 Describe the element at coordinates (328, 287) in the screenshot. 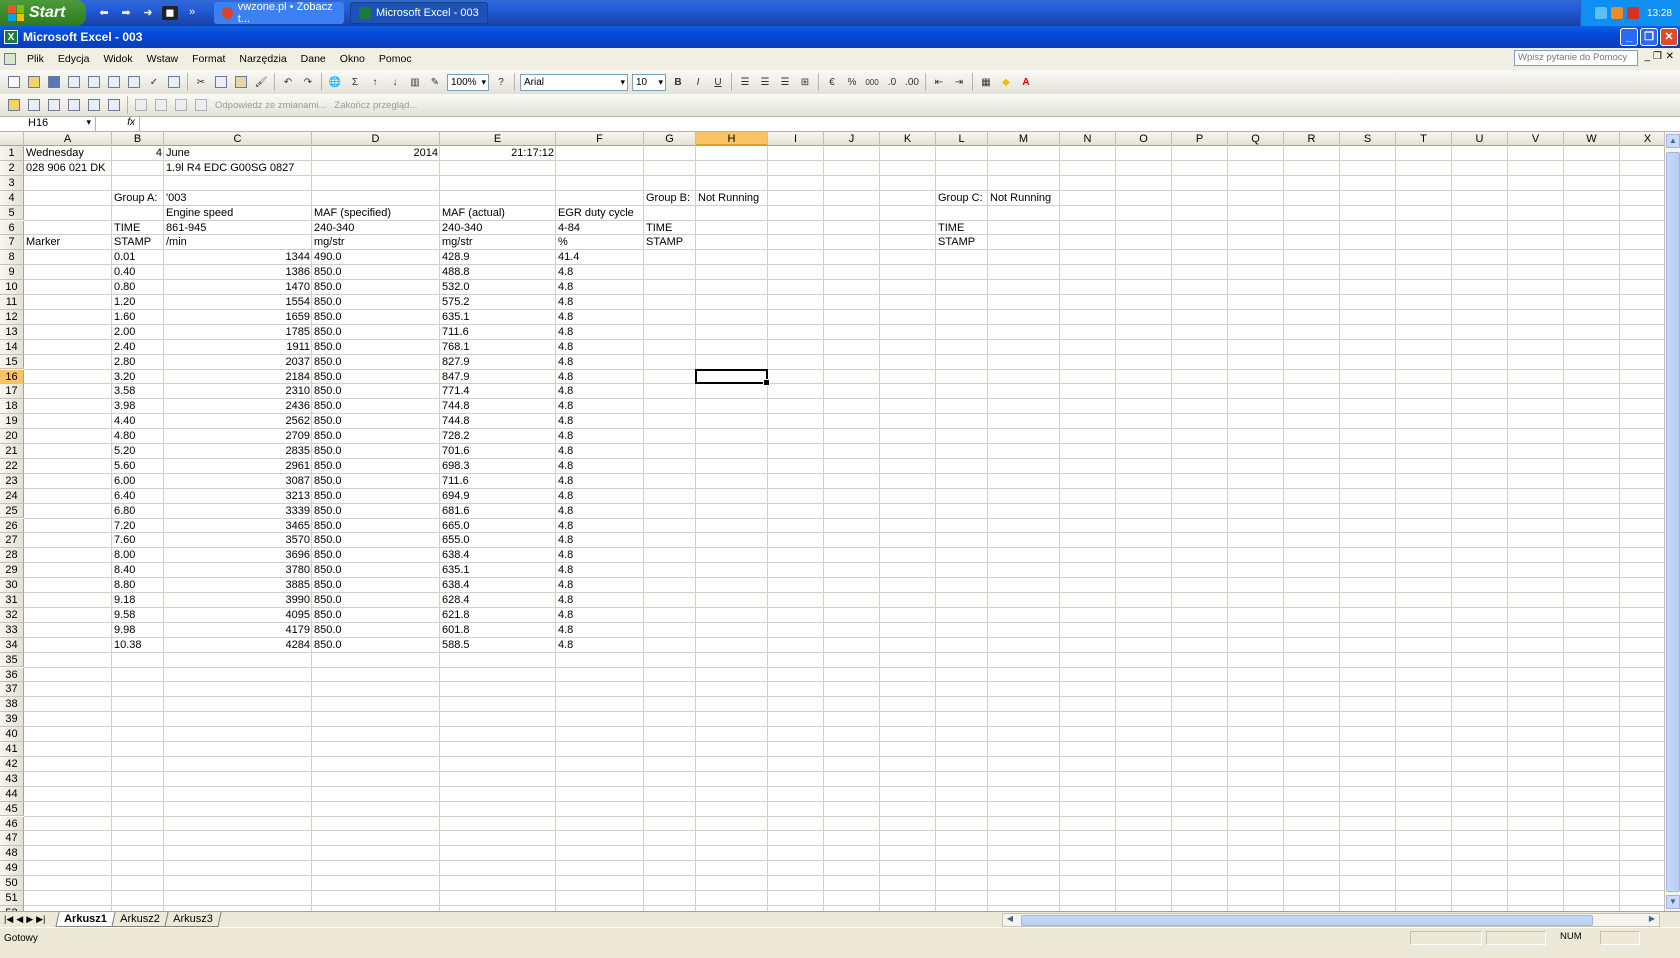

I see `cell-d10: 850.0` at that location.